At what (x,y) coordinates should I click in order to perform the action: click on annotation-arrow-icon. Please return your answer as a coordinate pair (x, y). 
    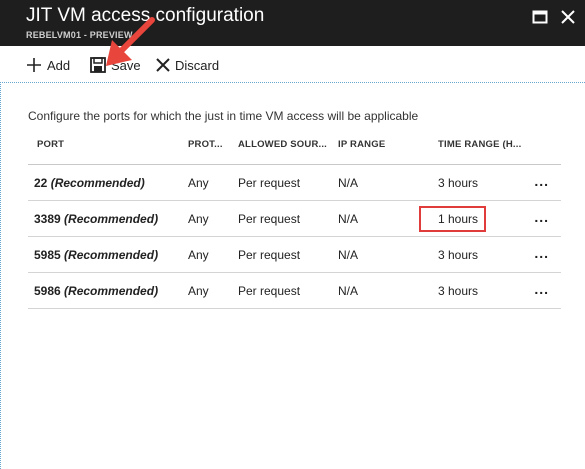
    Looking at the image, I should click on (130, 41).